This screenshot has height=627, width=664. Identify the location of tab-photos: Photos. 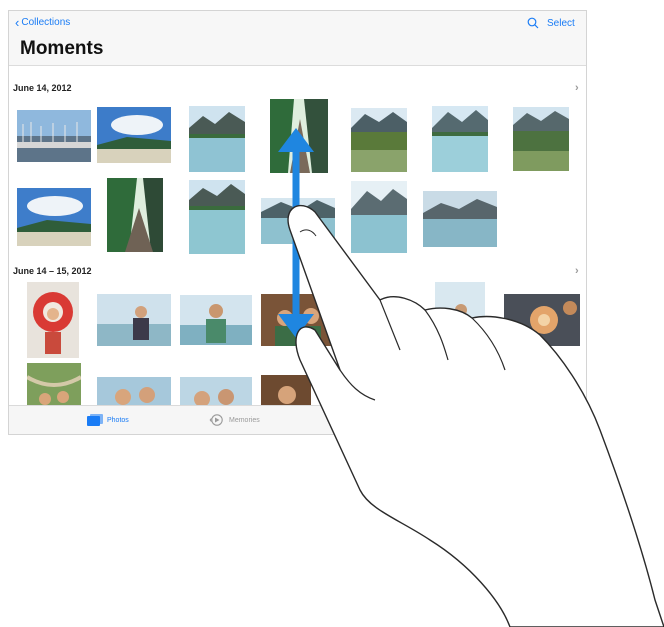
(108, 420).